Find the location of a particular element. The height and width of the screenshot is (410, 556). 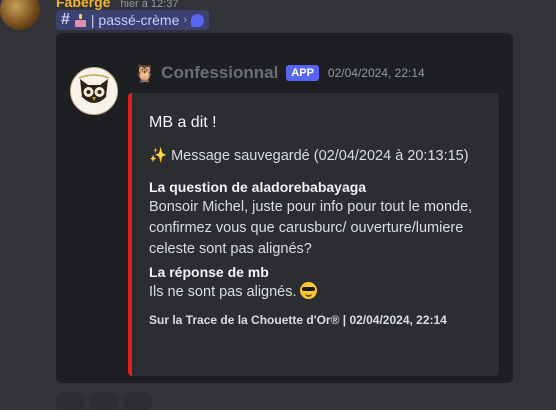

chevron-right-icon: › is located at coordinates (185, 20).